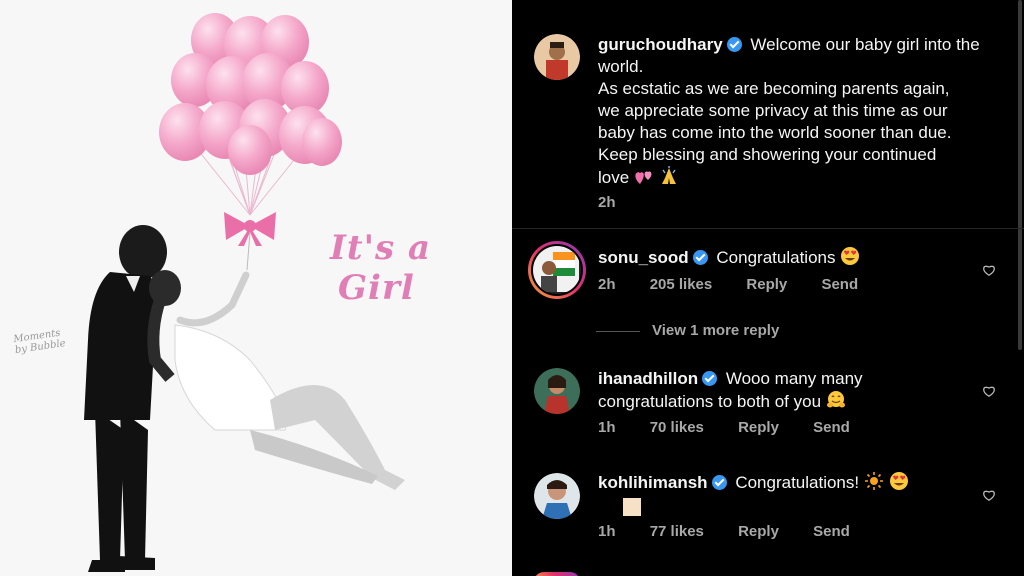  What do you see at coordinates (836, 403) in the screenshot?
I see `hugging-face-emoji-icon` at bounding box center [836, 403].